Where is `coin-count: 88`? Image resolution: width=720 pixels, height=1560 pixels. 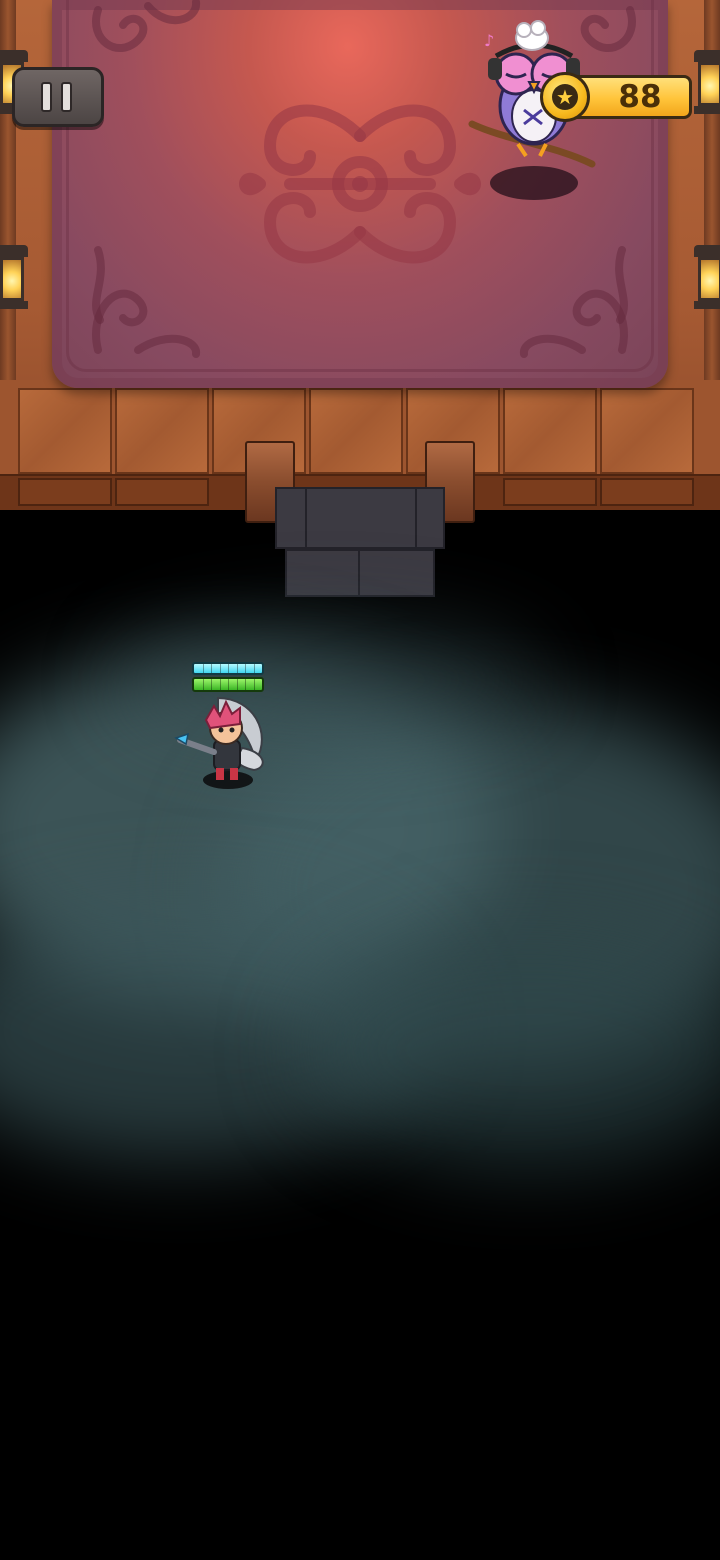 coin-count: 88 is located at coordinates (640, 97).